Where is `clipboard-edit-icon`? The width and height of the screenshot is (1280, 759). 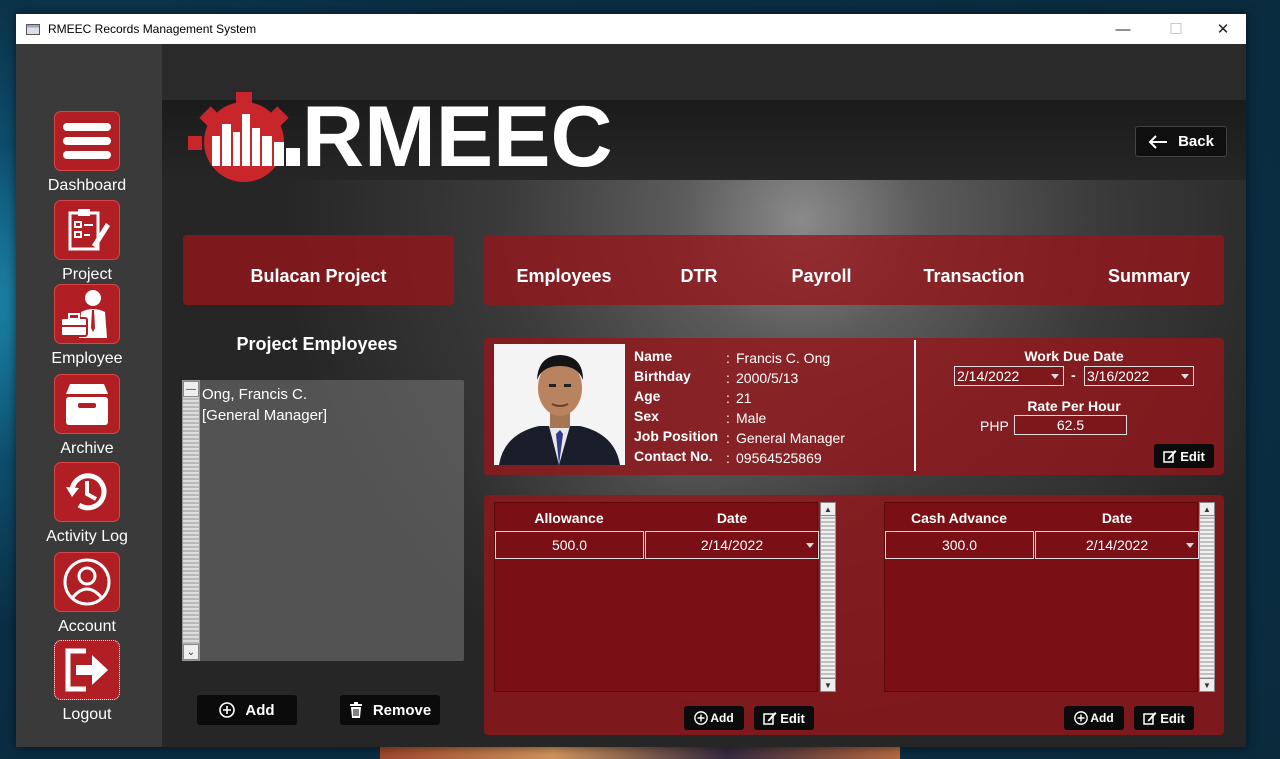 clipboard-edit-icon is located at coordinates (87, 230).